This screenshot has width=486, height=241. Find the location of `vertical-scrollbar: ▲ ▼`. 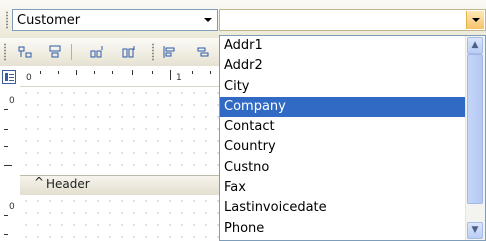

vertical-scrollbar: ▲ ▼ is located at coordinates (475, 138).